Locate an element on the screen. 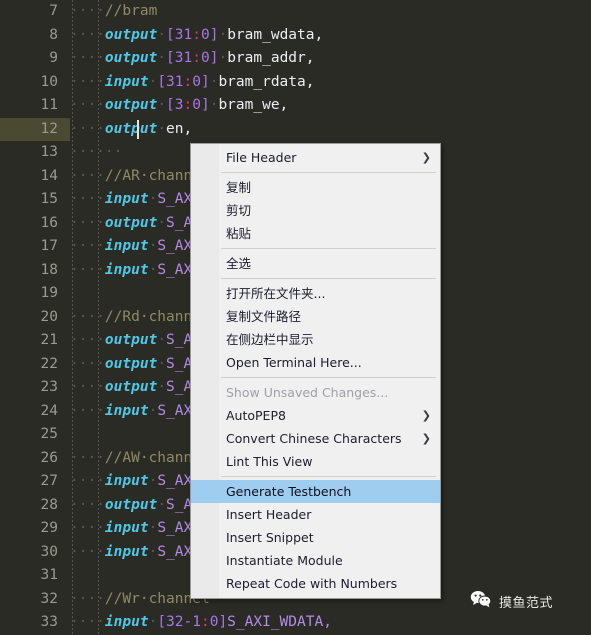  menu-item: 在侧边栏中显示 is located at coordinates (315, 339).